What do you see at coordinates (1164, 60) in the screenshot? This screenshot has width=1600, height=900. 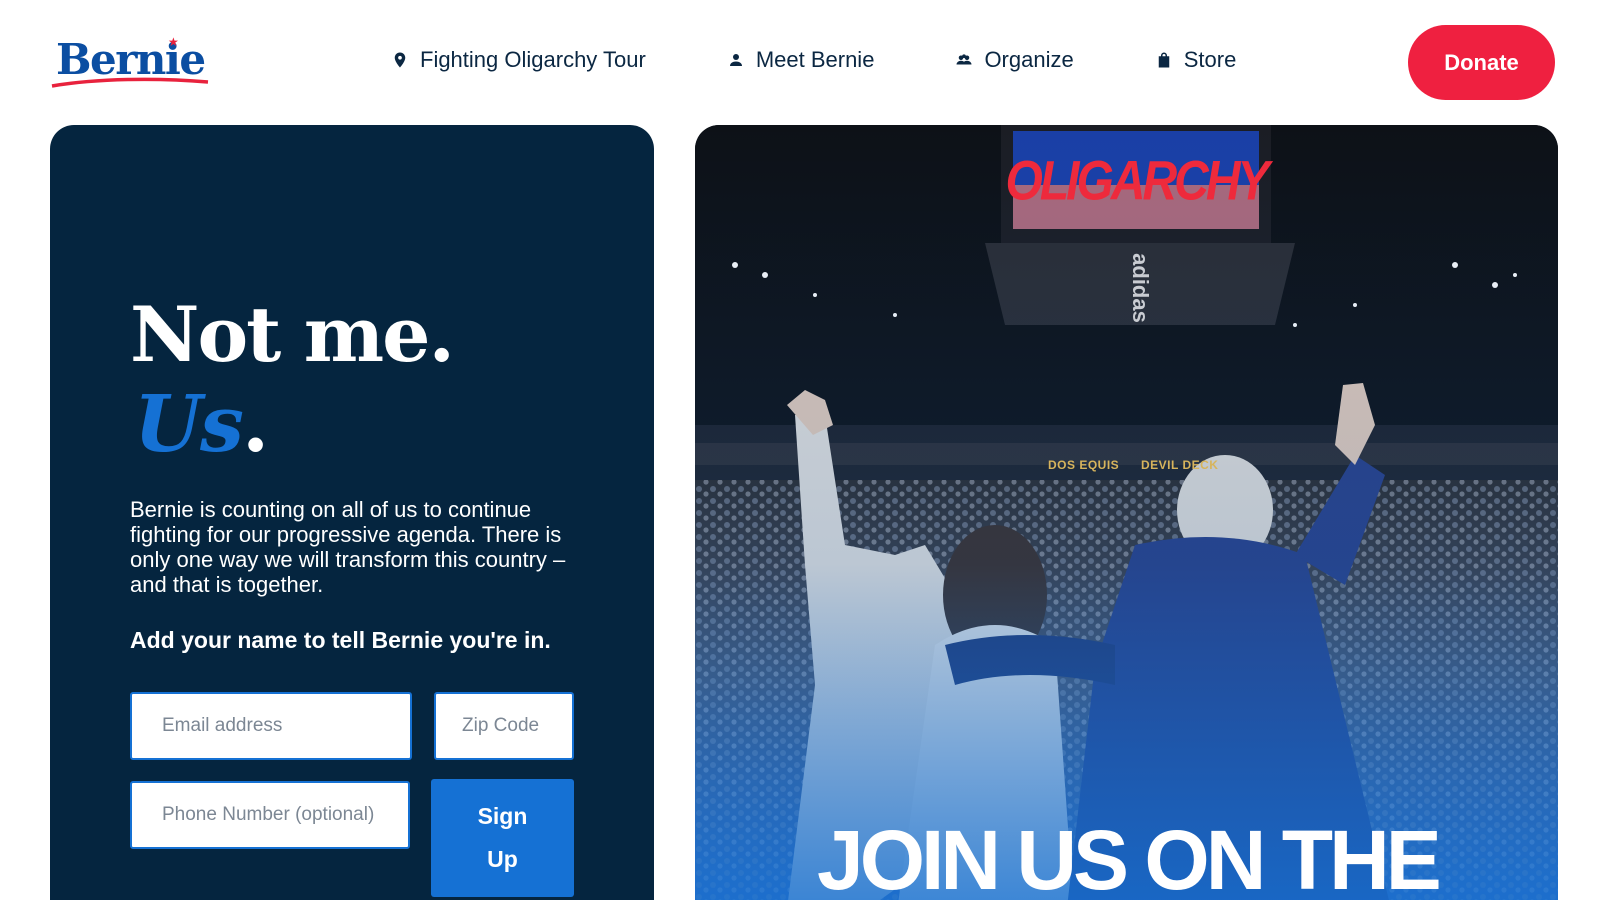 I see `shopping-bag-icon` at bounding box center [1164, 60].